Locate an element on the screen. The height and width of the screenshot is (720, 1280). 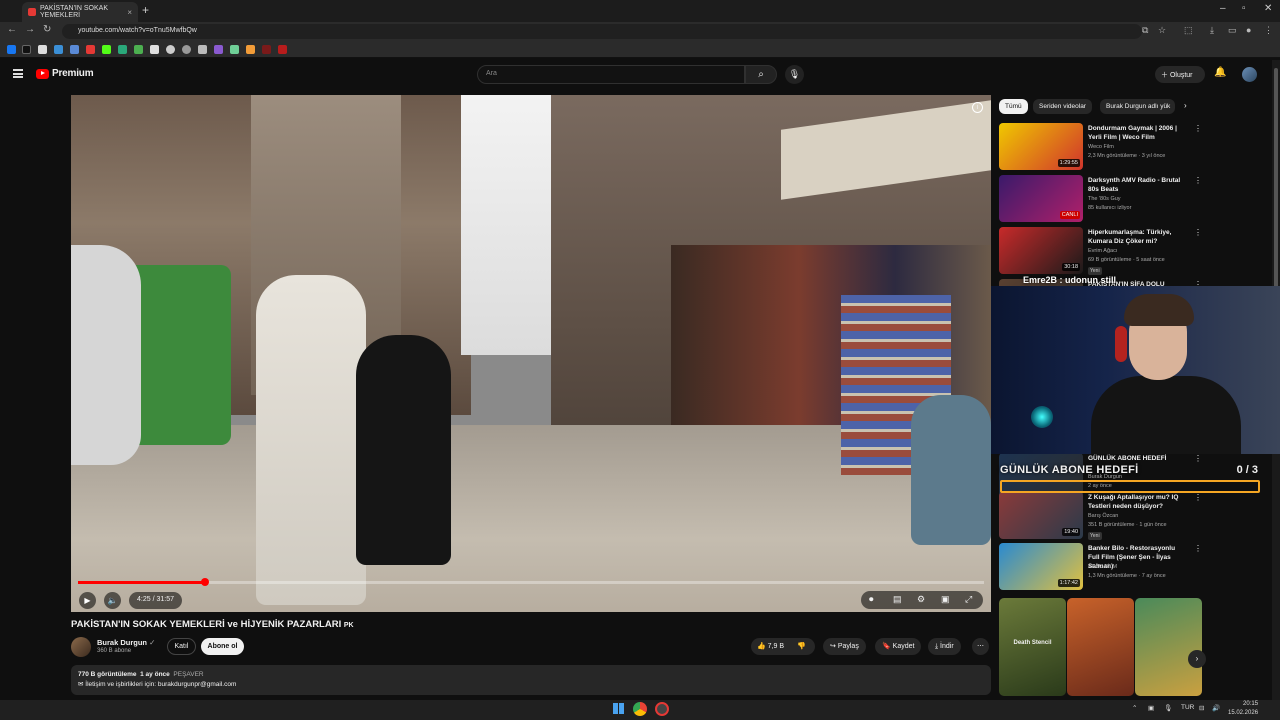
fullscreen-icon: ⤢ is located at coordinates (968, 599).